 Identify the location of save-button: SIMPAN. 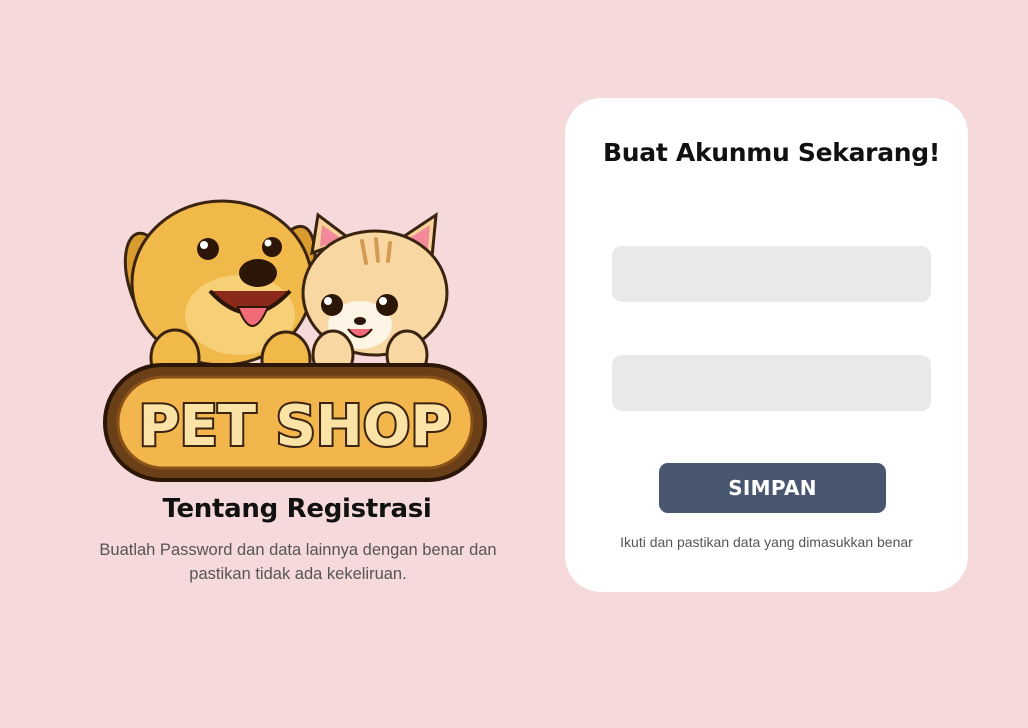
(772, 488).